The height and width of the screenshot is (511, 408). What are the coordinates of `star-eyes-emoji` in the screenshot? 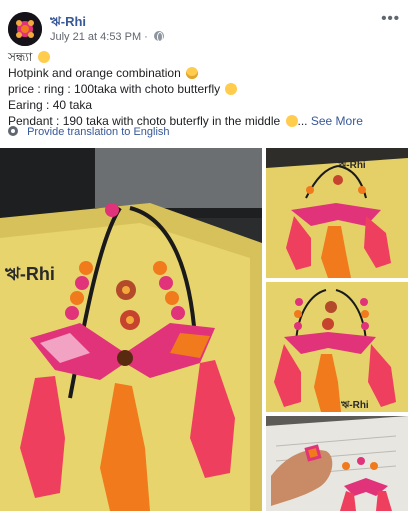 It's located at (192, 73).